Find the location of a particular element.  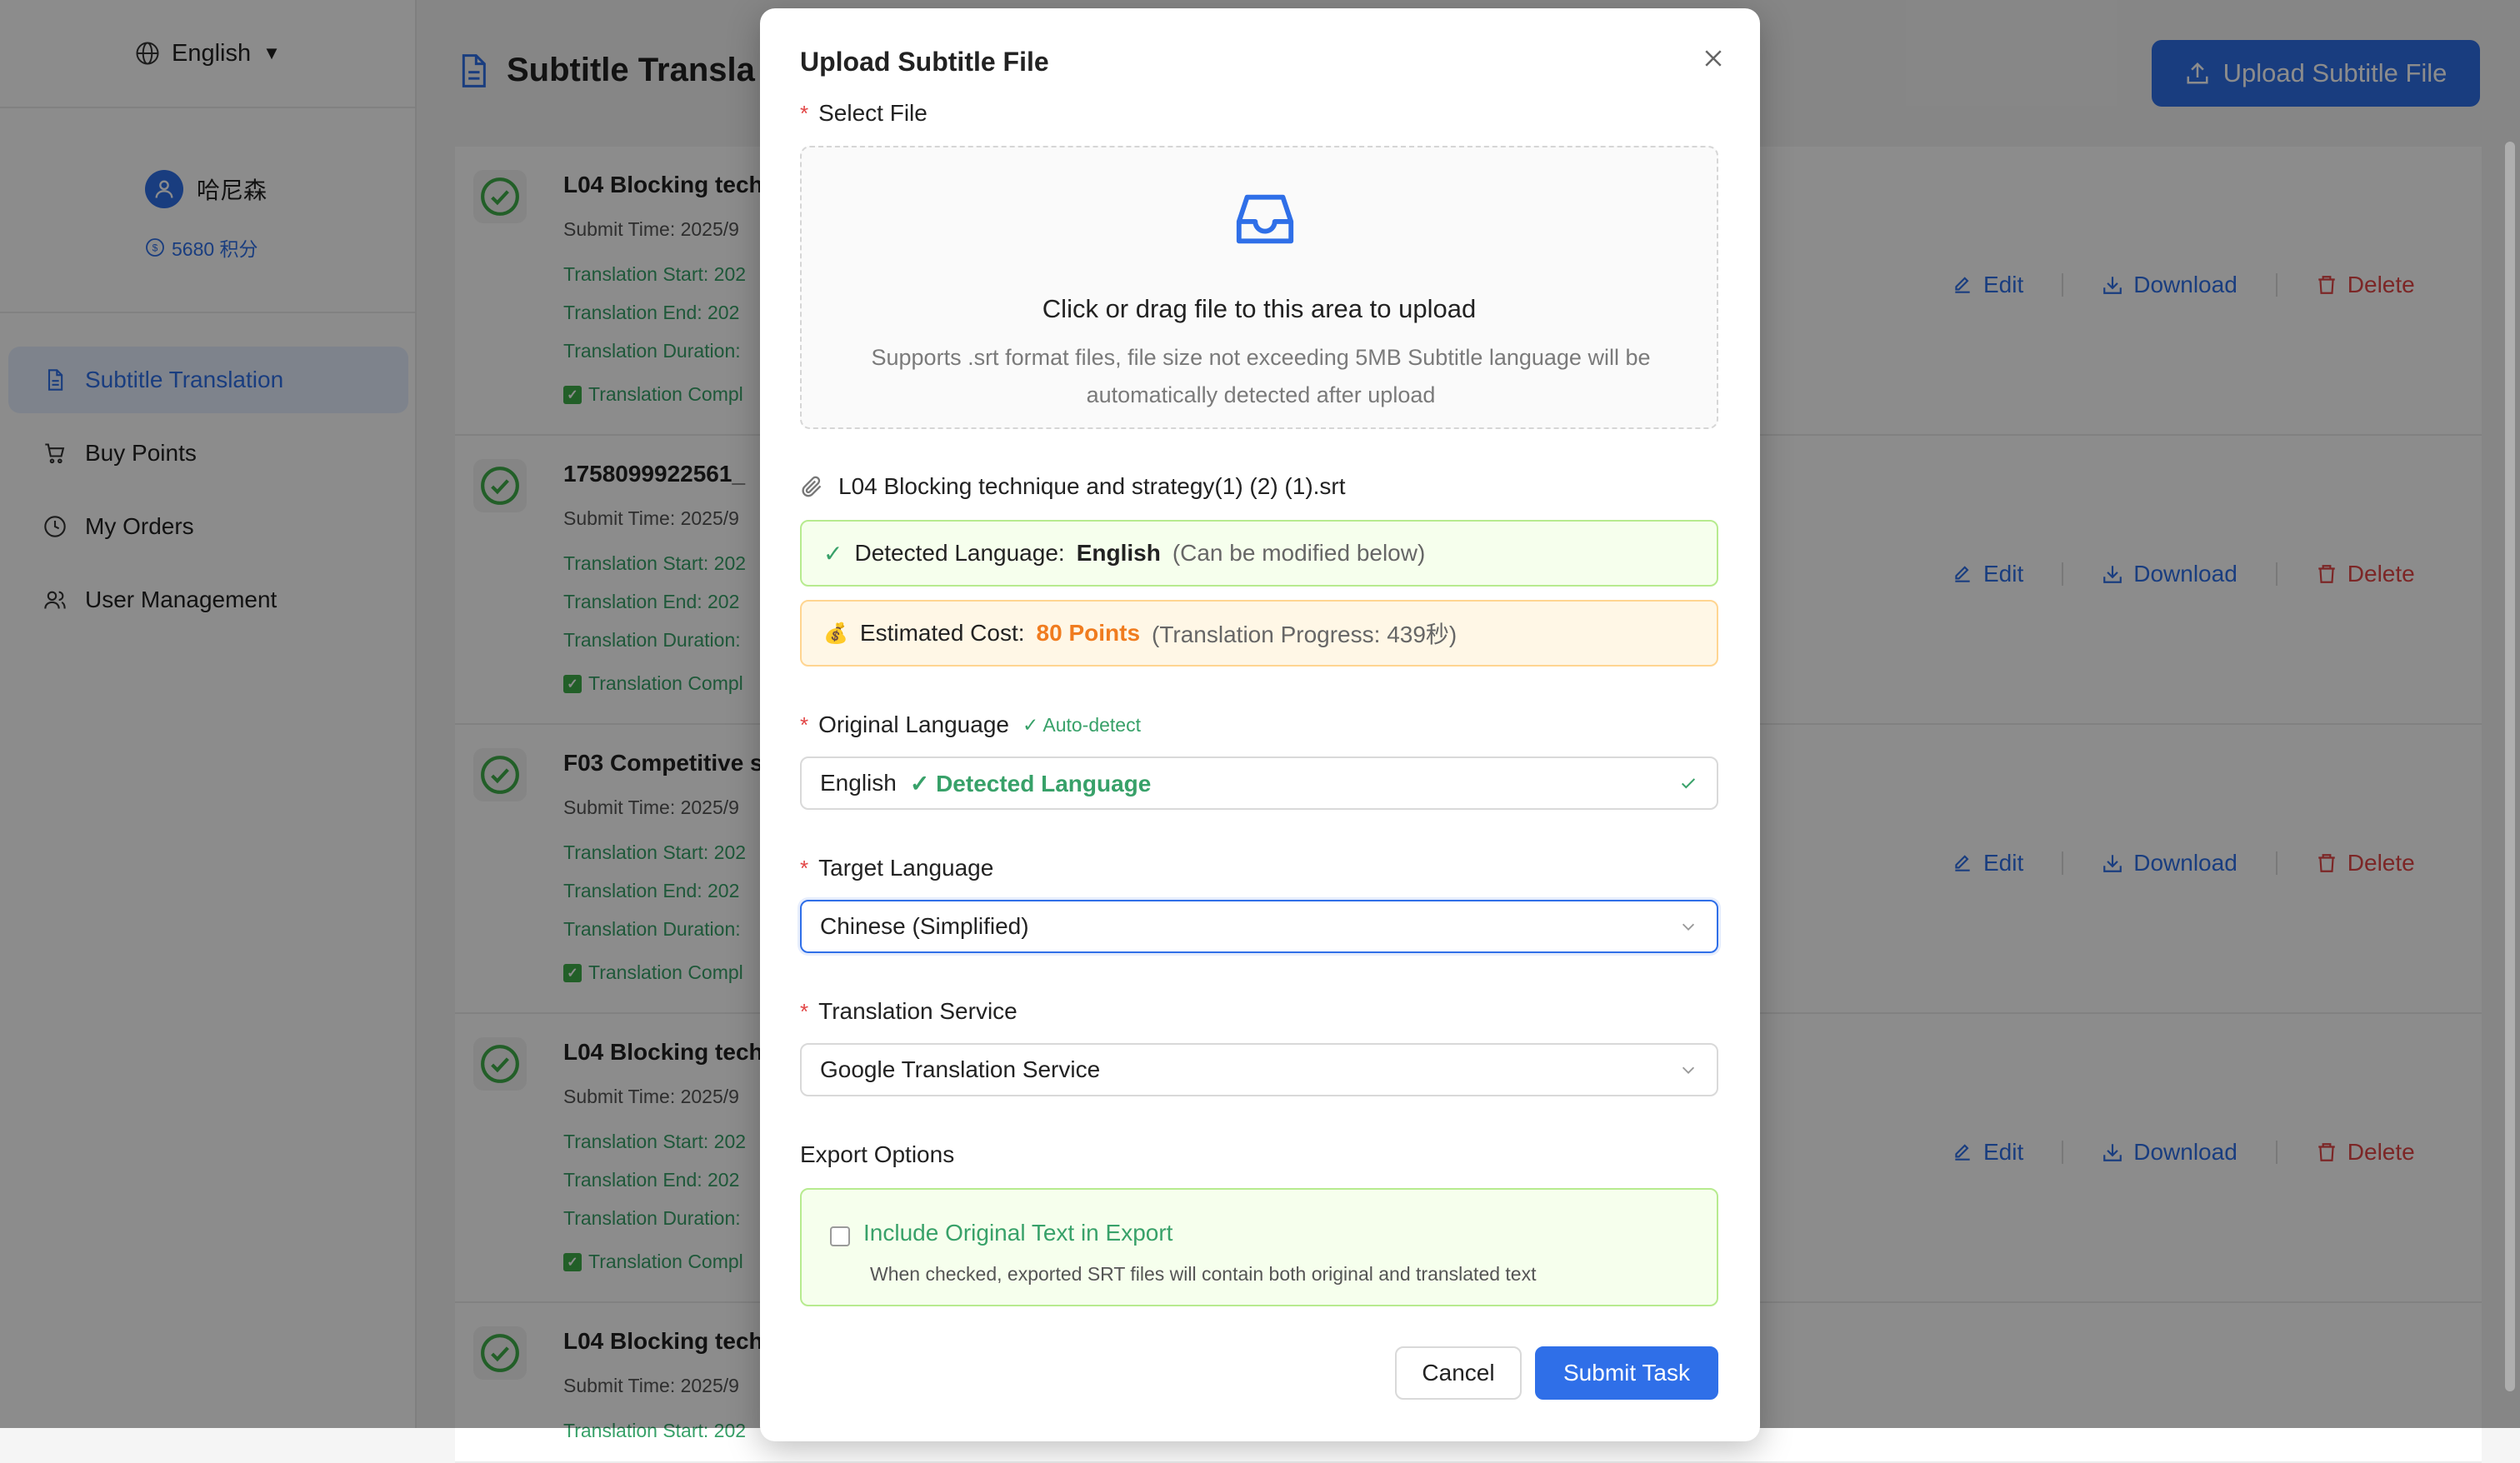

target-language-label: * Target Language is located at coordinates (896, 868).